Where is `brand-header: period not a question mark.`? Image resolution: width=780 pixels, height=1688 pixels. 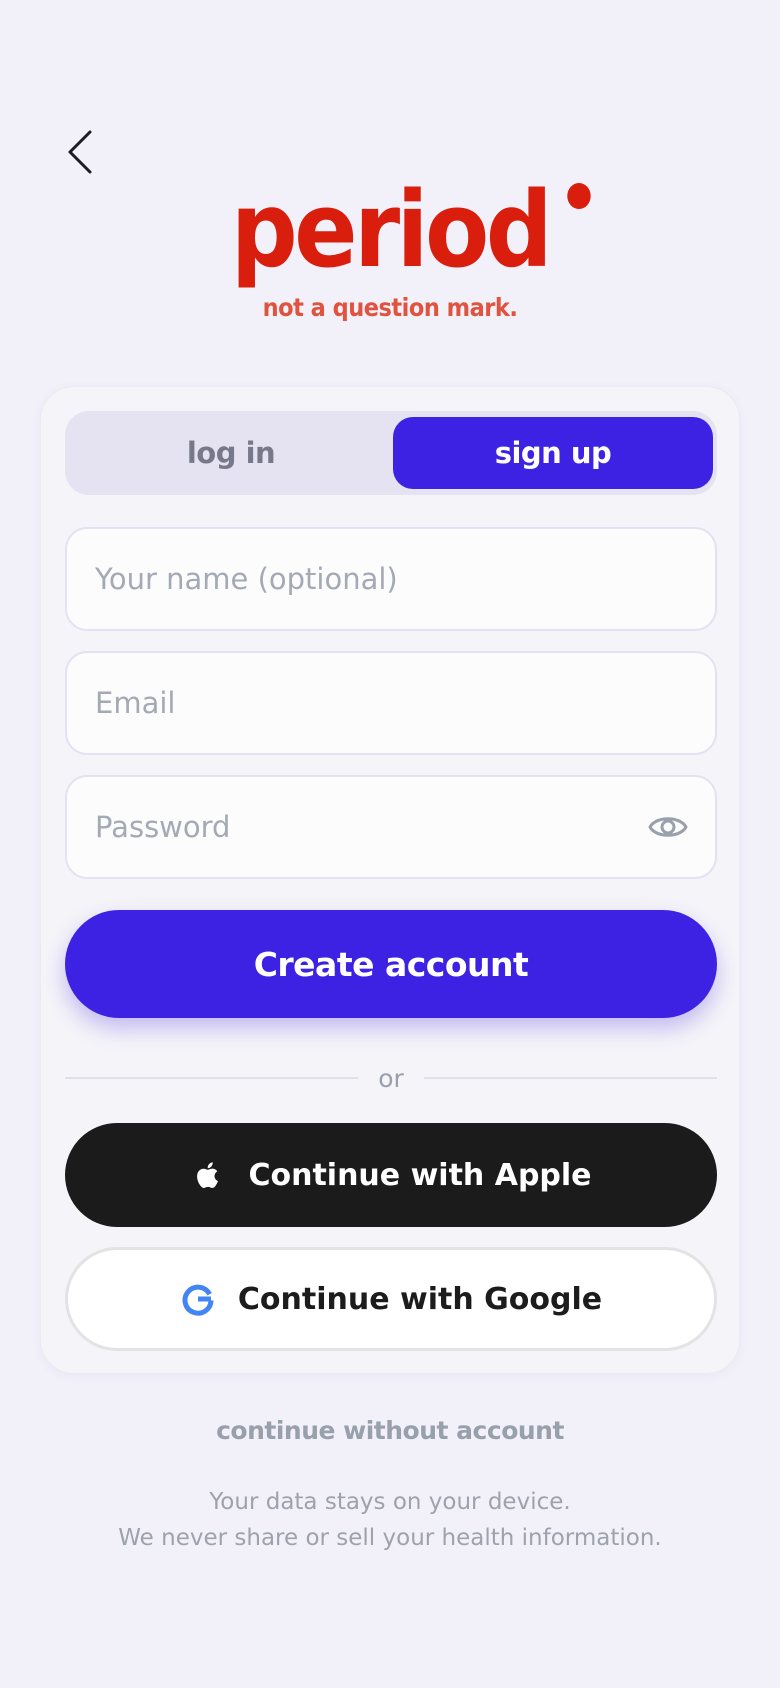 brand-header: period not a question mark. is located at coordinates (390, 248).